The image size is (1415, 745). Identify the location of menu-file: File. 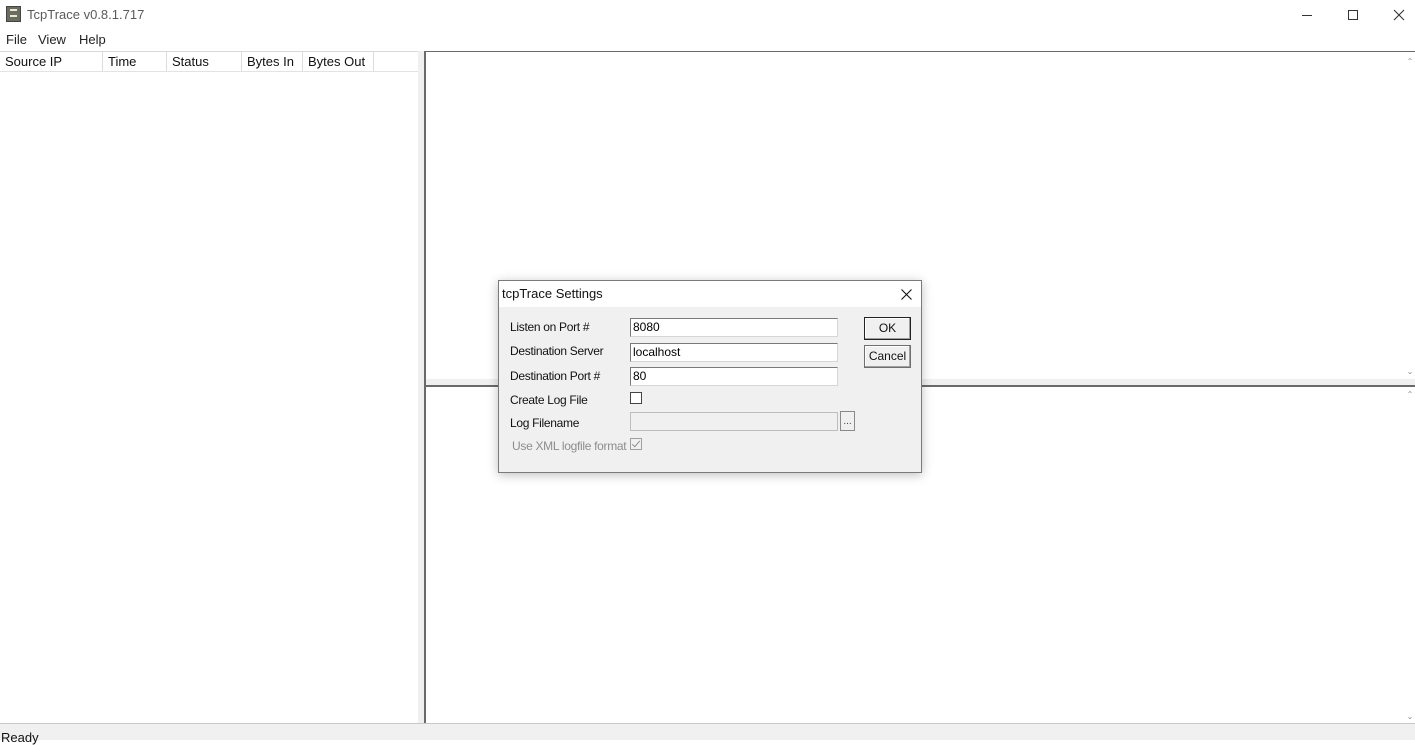
(16, 39).